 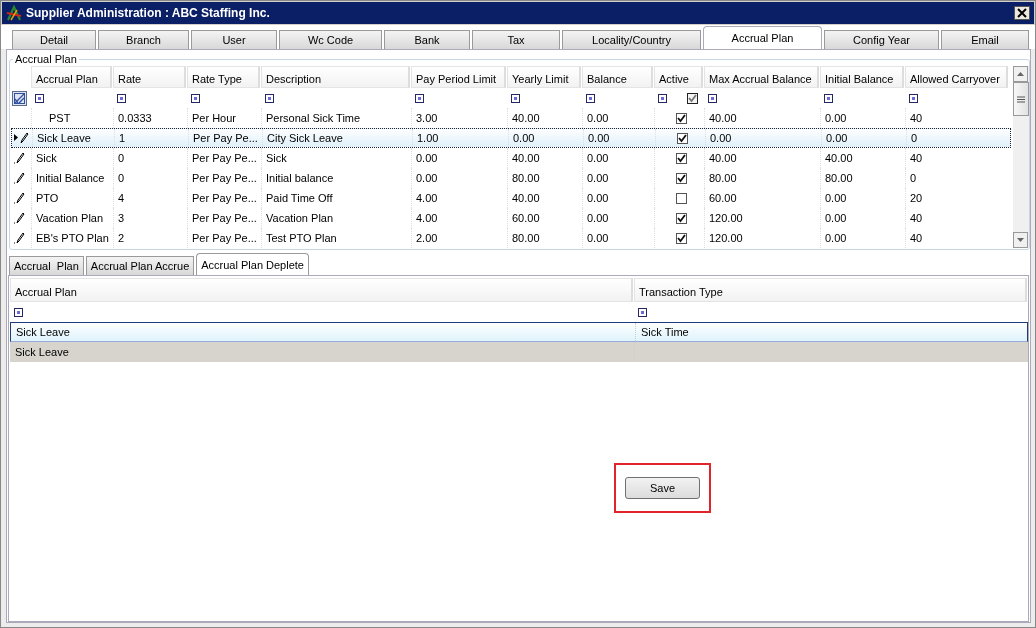 What do you see at coordinates (617, 77) in the screenshot?
I see `column-header: Balance` at bounding box center [617, 77].